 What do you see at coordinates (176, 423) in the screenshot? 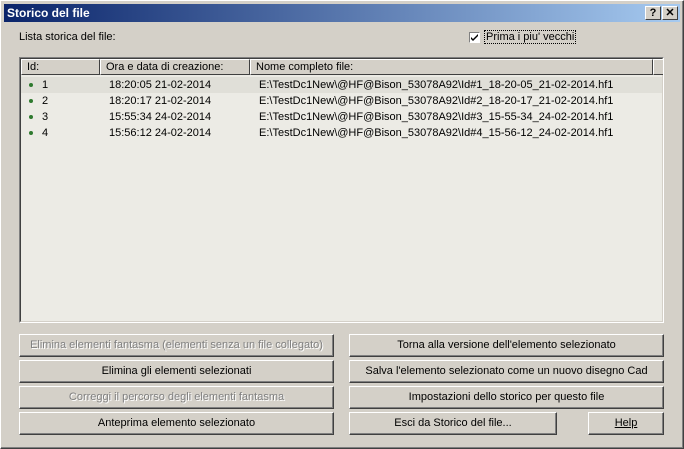
I see `preview-button: Anteprima elemento selezionato` at bounding box center [176, 423].